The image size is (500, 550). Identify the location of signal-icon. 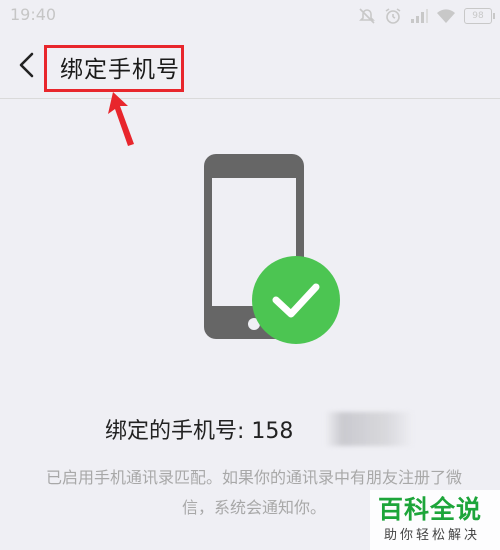
(419, 16).